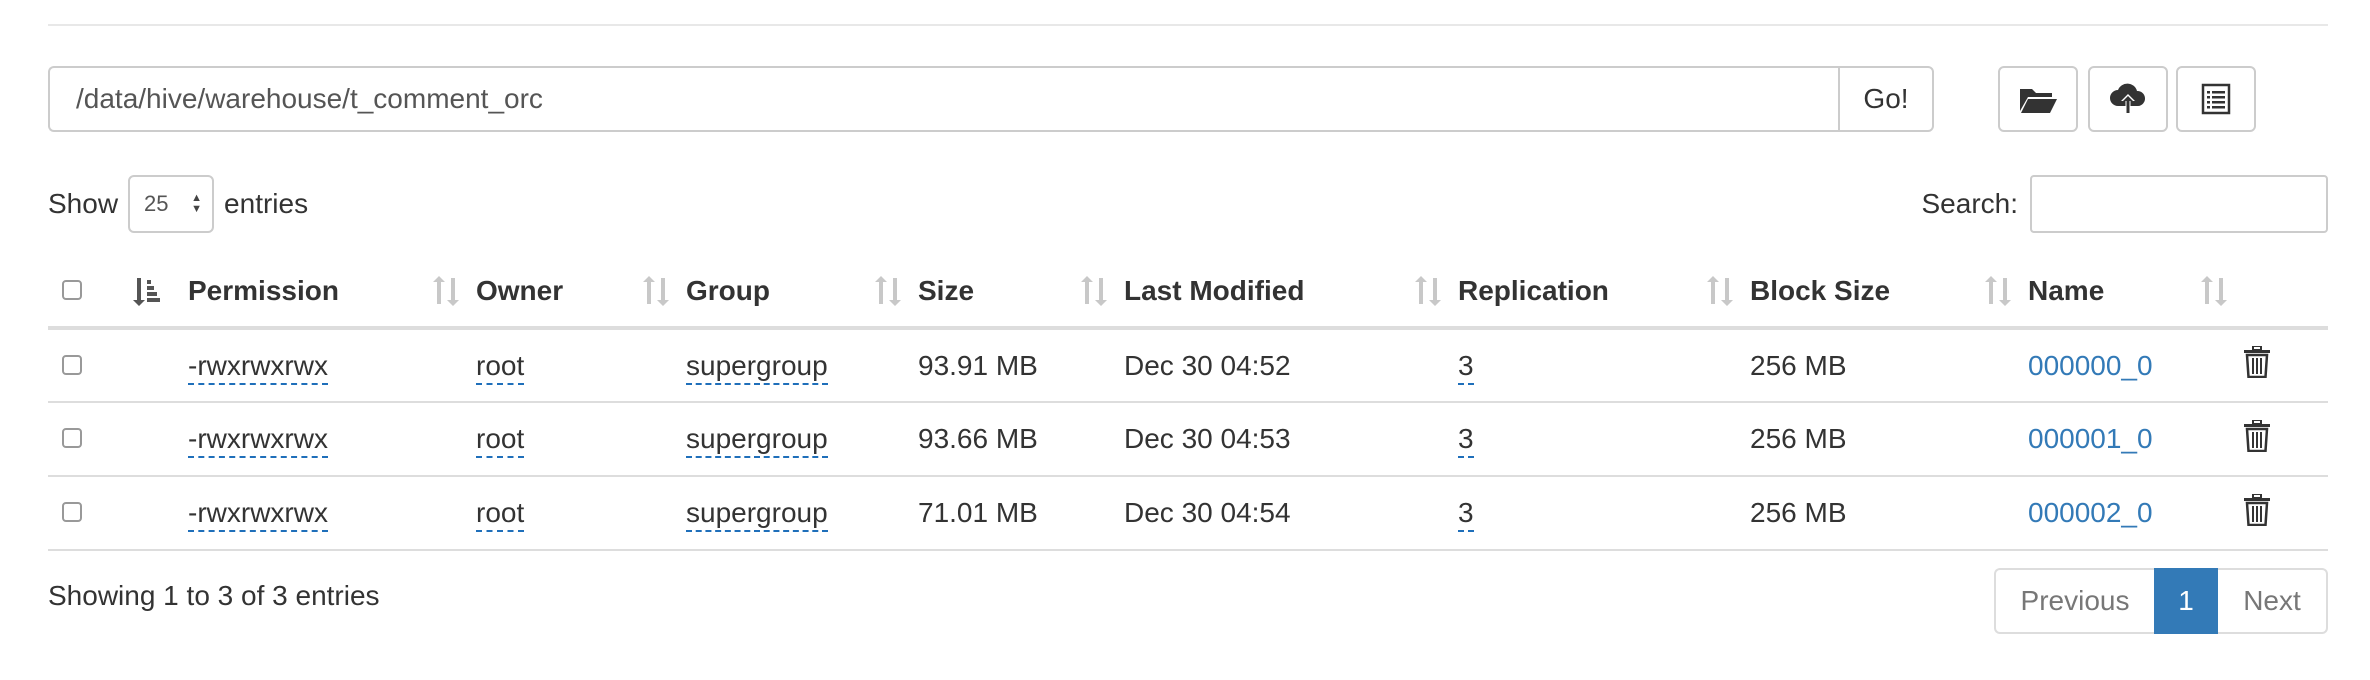 The width and height of the screenshot is (2370, 680). I want to click on sort-amount-asc-icon, so click(146, 292).